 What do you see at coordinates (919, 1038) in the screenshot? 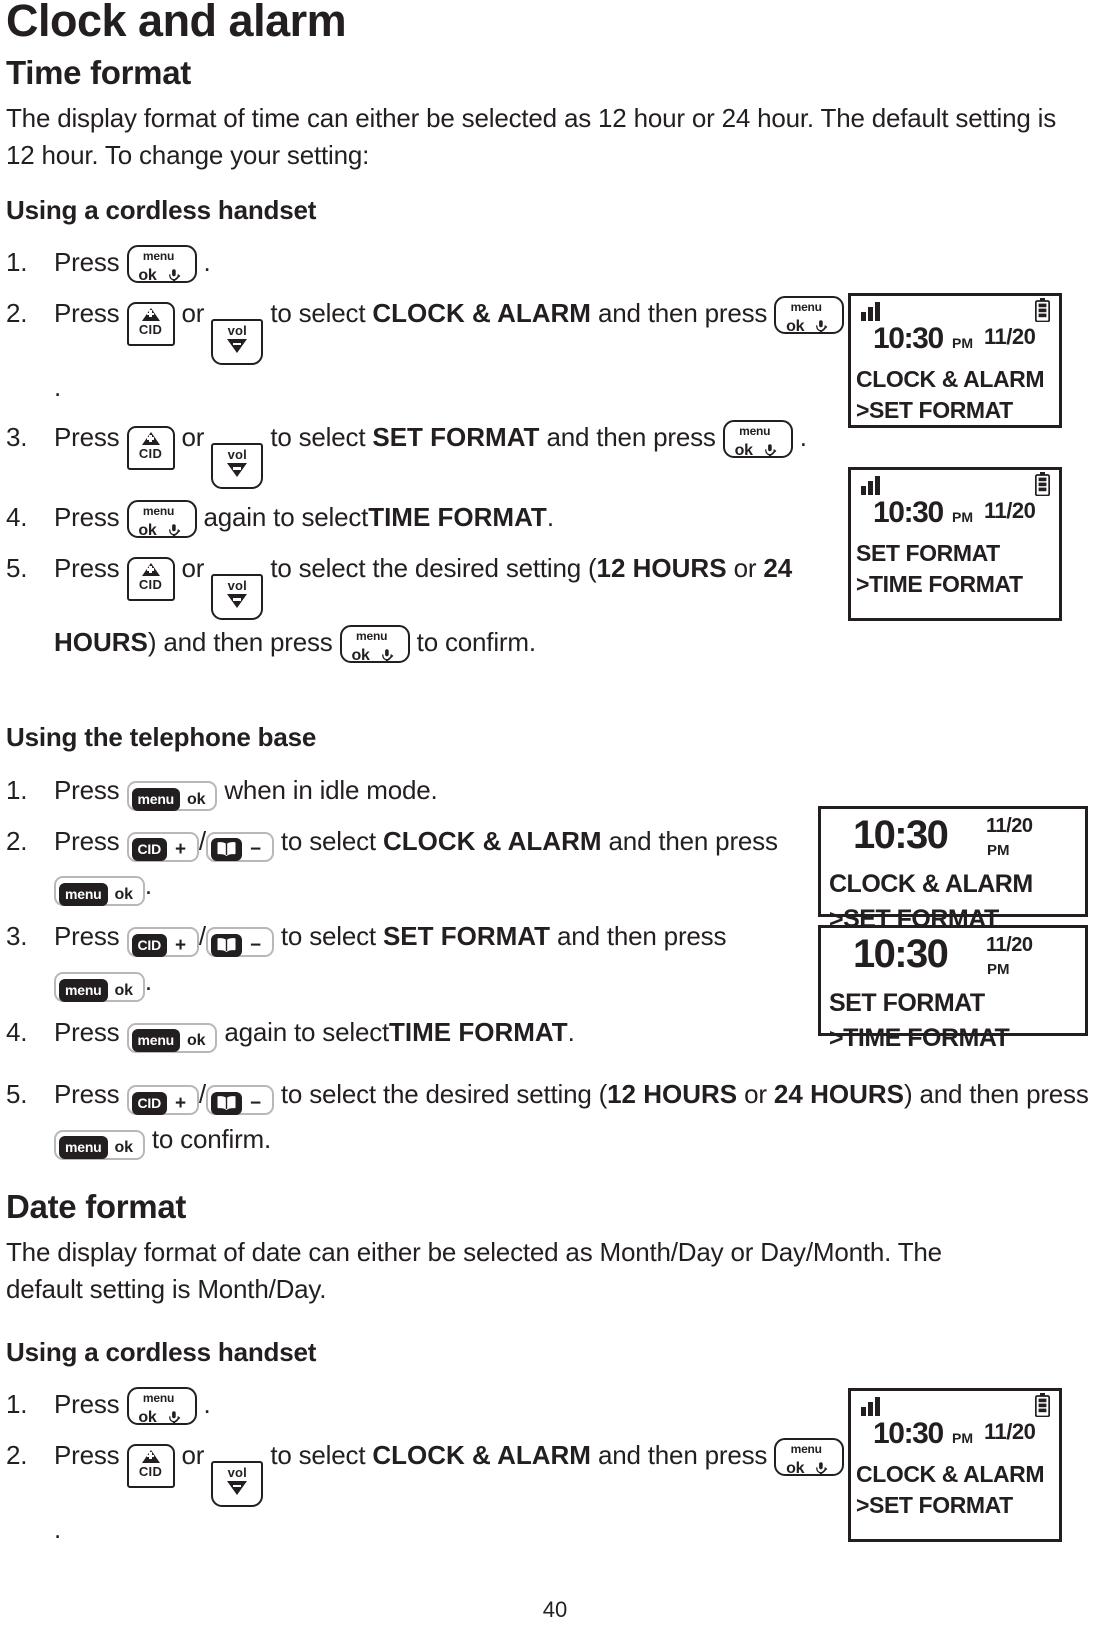
I see `lcd-menu-line-2: >TIME FORMAT` at bounding box center [919, 1038].